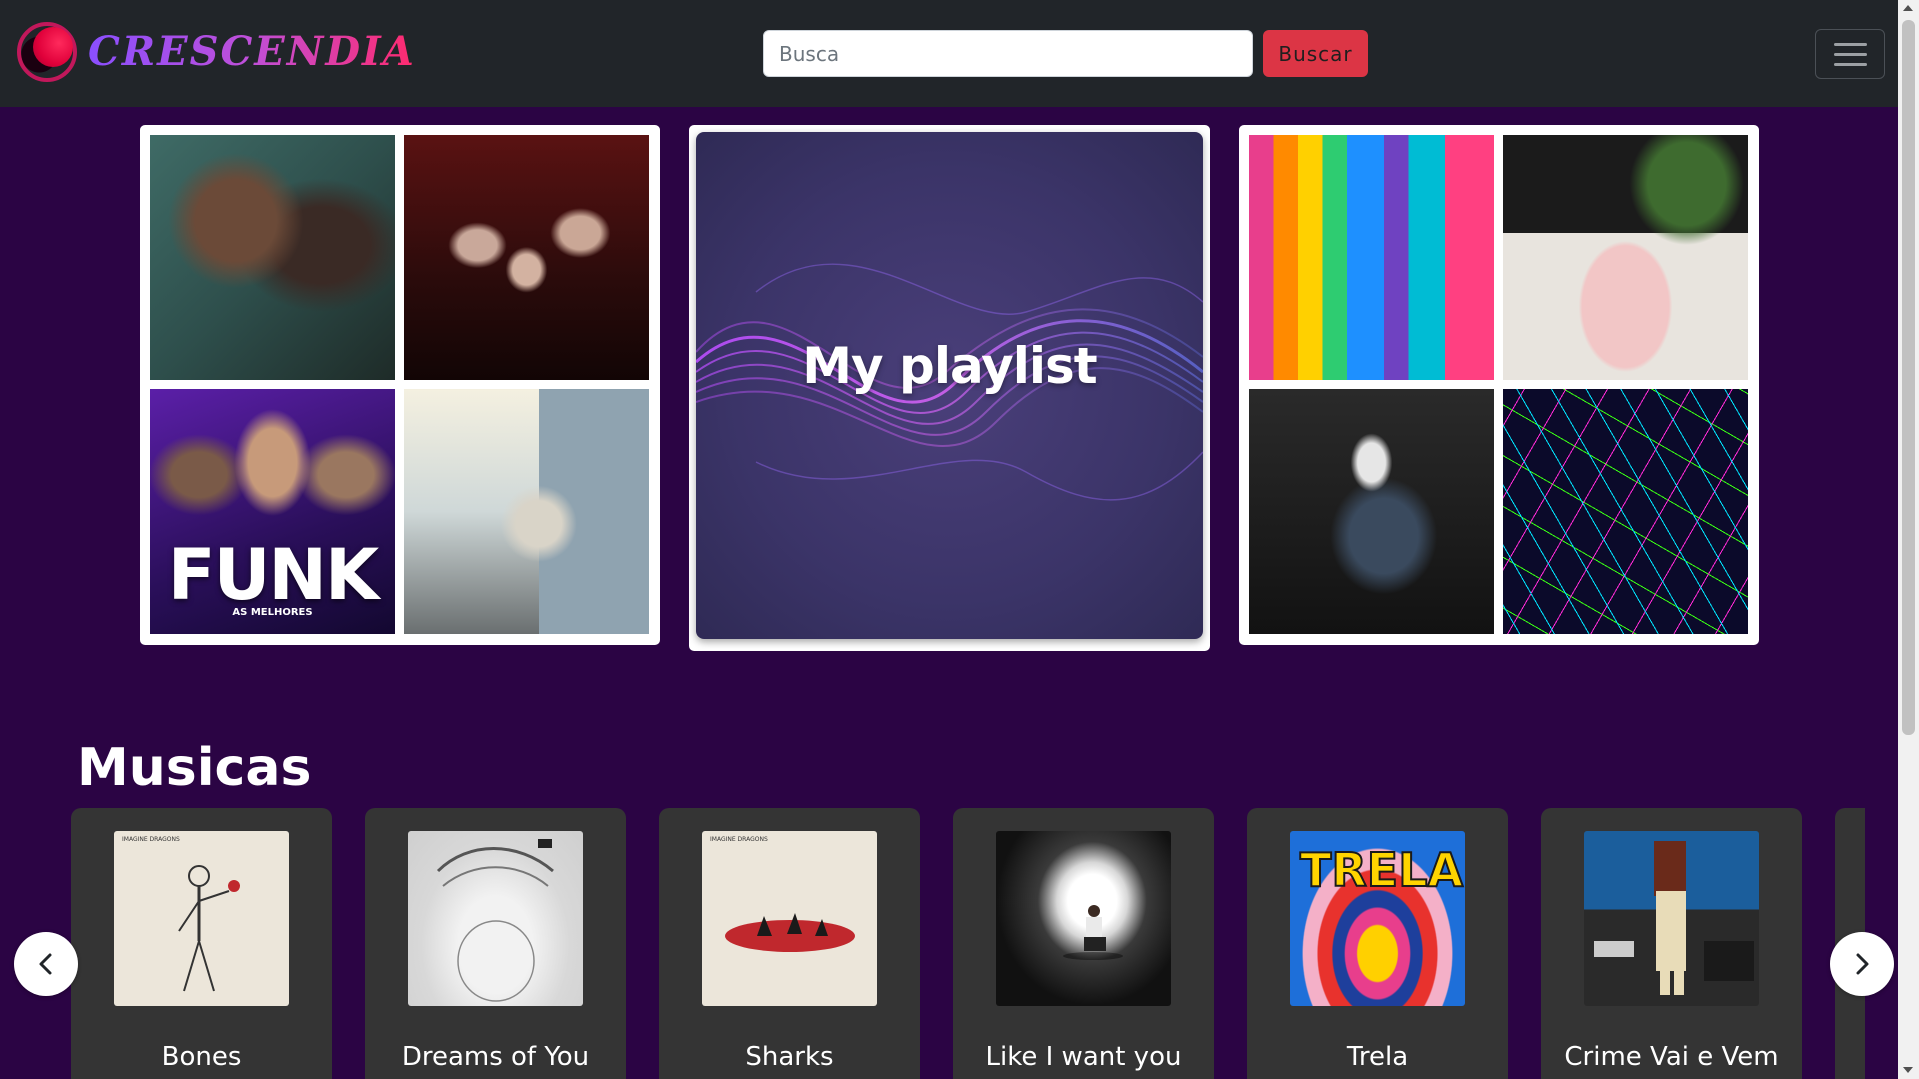  Describe the element at coordinates (1908, 8) in the screenshot. I see `scroll-up-arrow-icon` at that location.